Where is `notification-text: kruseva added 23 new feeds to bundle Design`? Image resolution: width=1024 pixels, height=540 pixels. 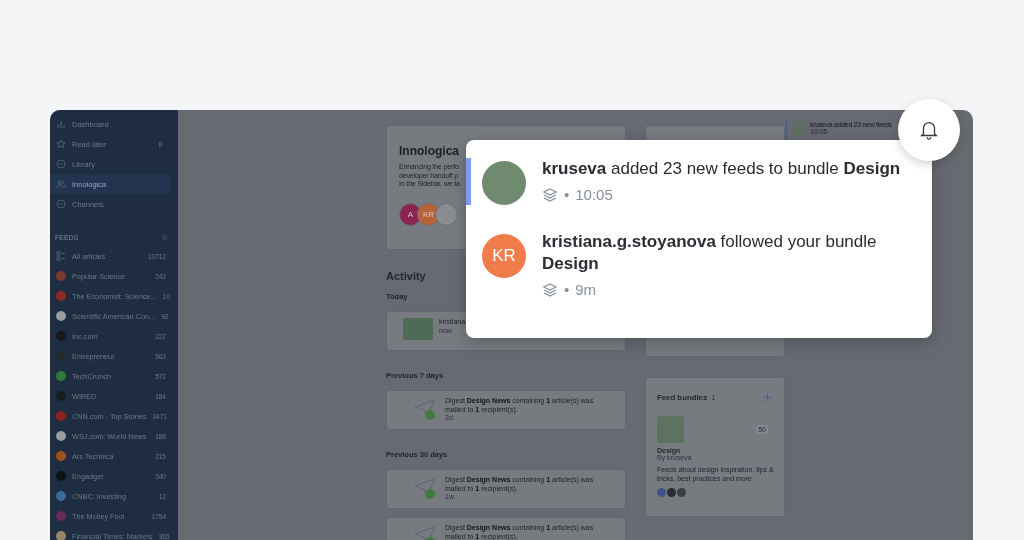 notification-text: kruseva added 23 new feeds to bundle Design is located at coordinates (722, 169).